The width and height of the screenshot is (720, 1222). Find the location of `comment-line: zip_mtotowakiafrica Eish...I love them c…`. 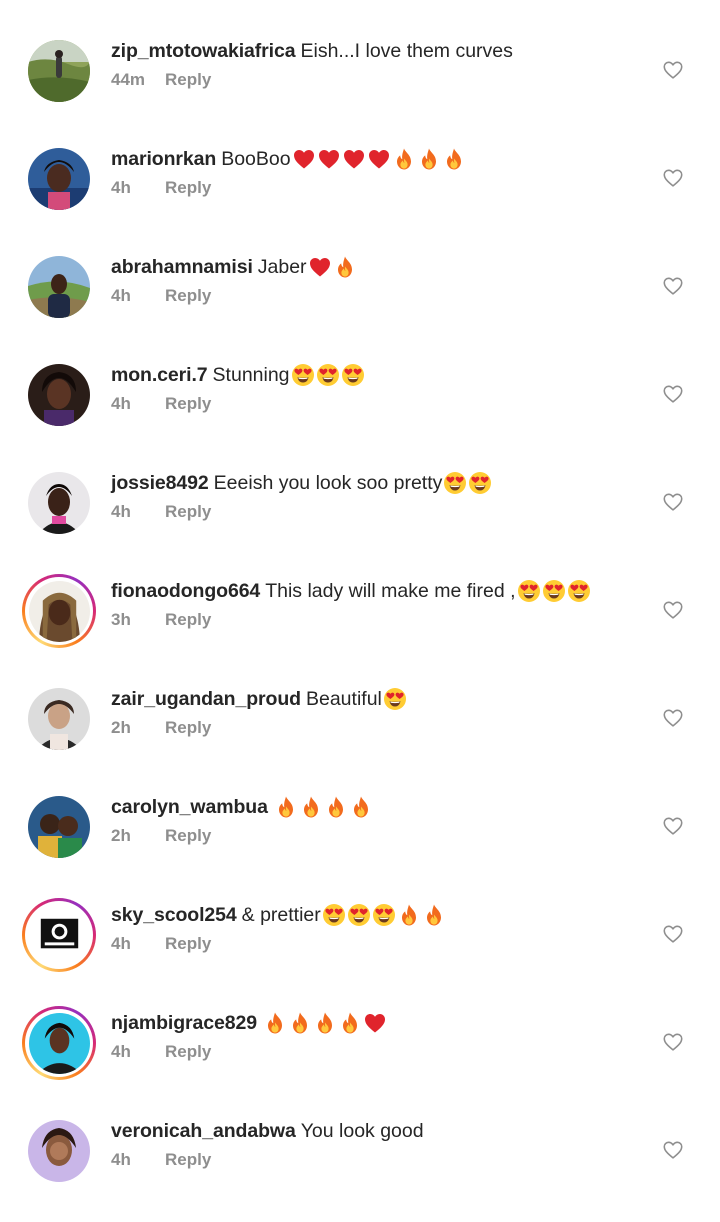

comment-line: zip_mtotowakiafrica Eish...I love them c… is located at coordinates (371, 51).